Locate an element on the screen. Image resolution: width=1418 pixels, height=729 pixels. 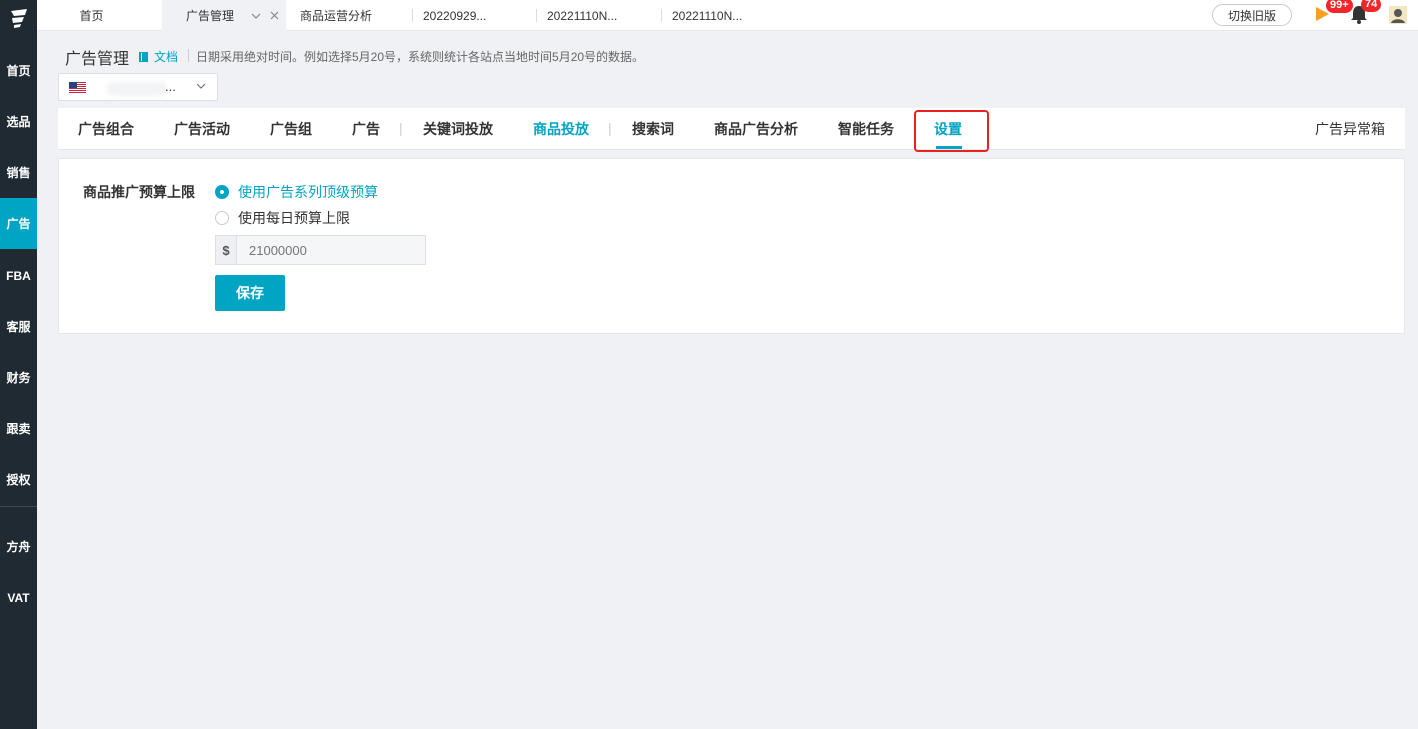
switch-old-version-button: 切换旧版 is located at coordinates (1252, 15).